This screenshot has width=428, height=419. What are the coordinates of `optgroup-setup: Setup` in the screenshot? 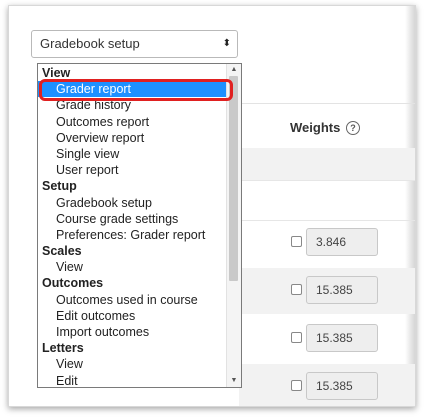 It's located at (59, 186).